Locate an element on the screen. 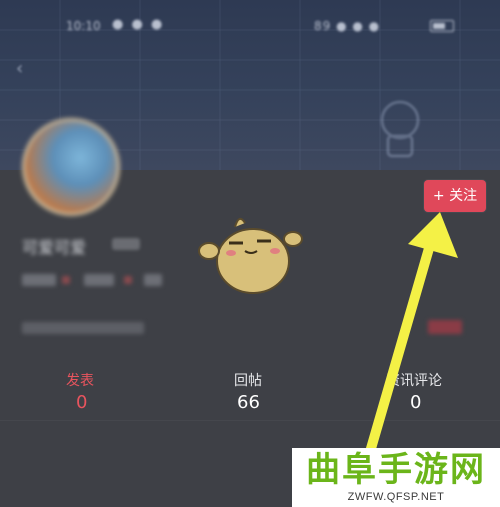 This screenshot has height=507, width=500. stat-replies-value: 66 is located at coordinates (248, 402).